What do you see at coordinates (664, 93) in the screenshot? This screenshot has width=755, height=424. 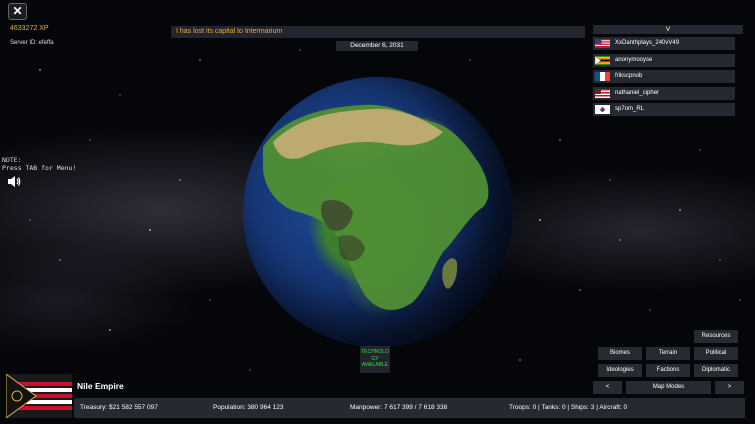 I see `player-list-item: nathaniel_cipher` at bounding box center [664, 93].